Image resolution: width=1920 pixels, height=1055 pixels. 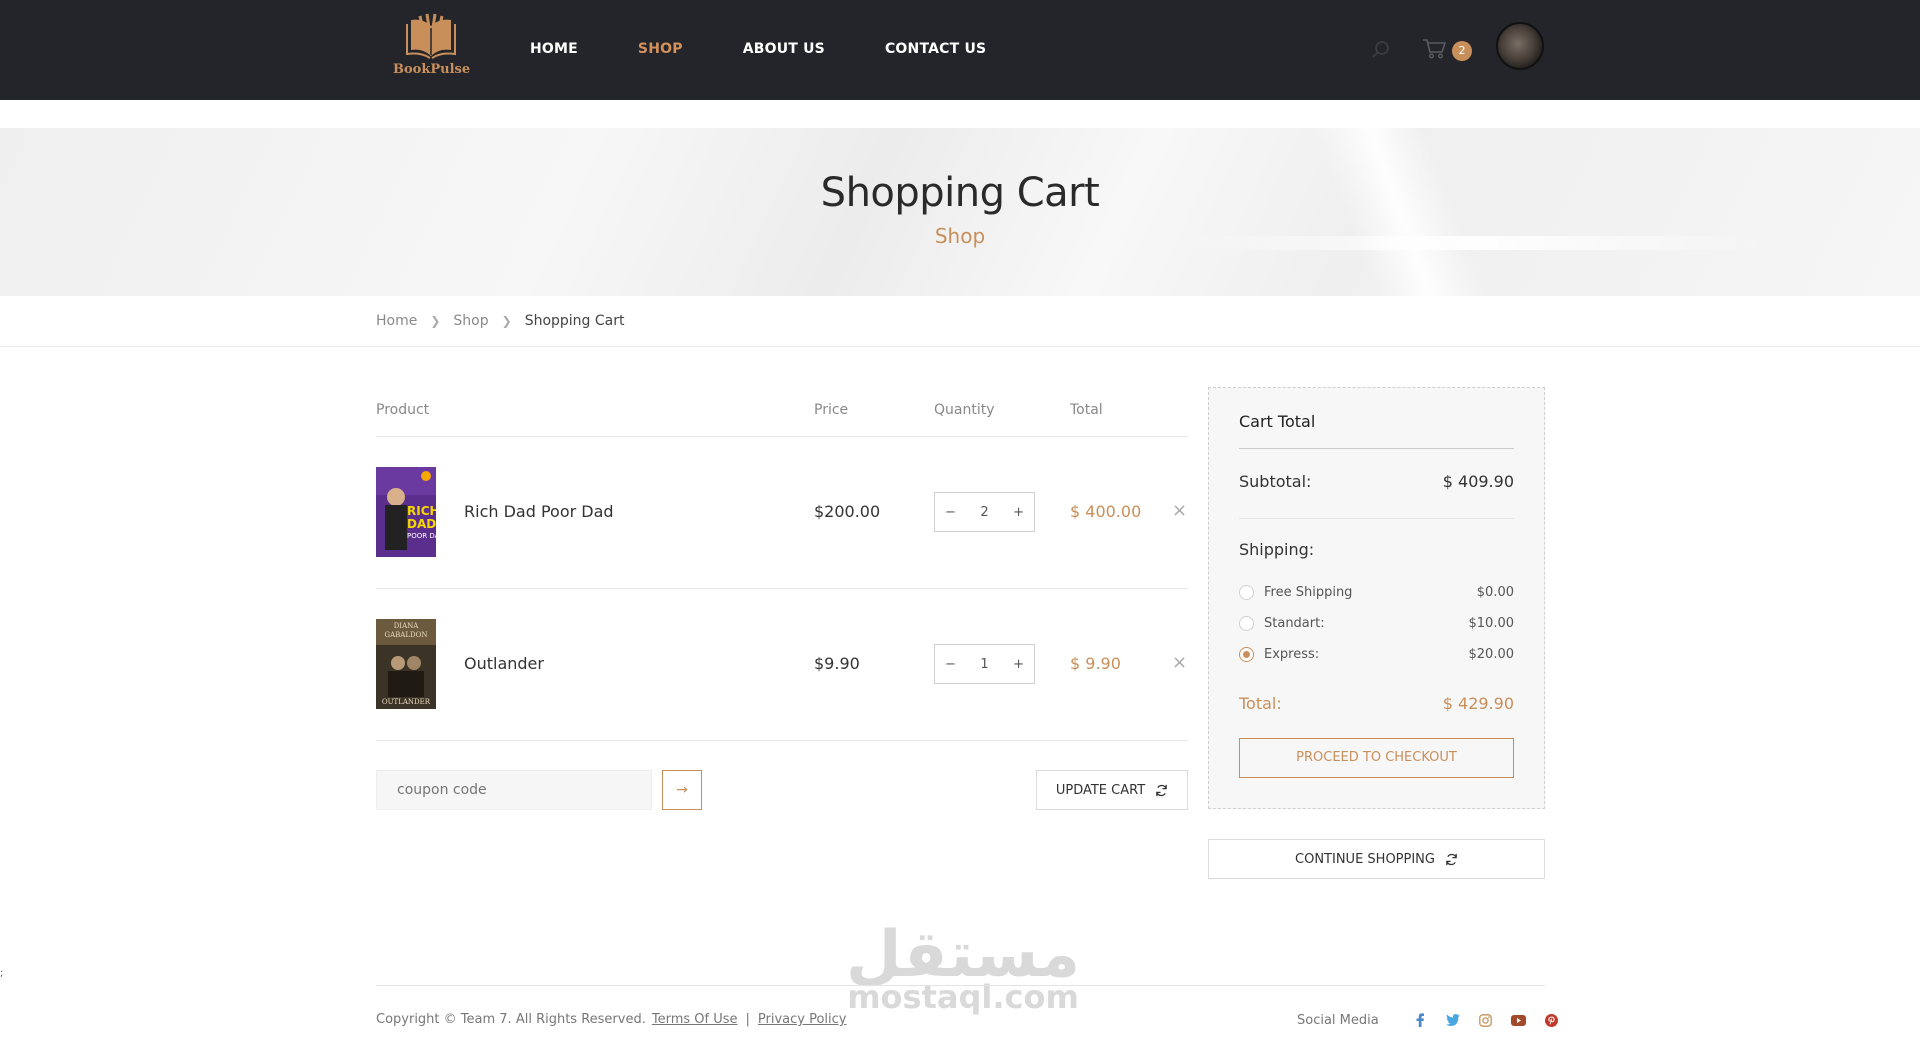 I want to click on footer-social: Social Media, so click(x=1428, y=1020).